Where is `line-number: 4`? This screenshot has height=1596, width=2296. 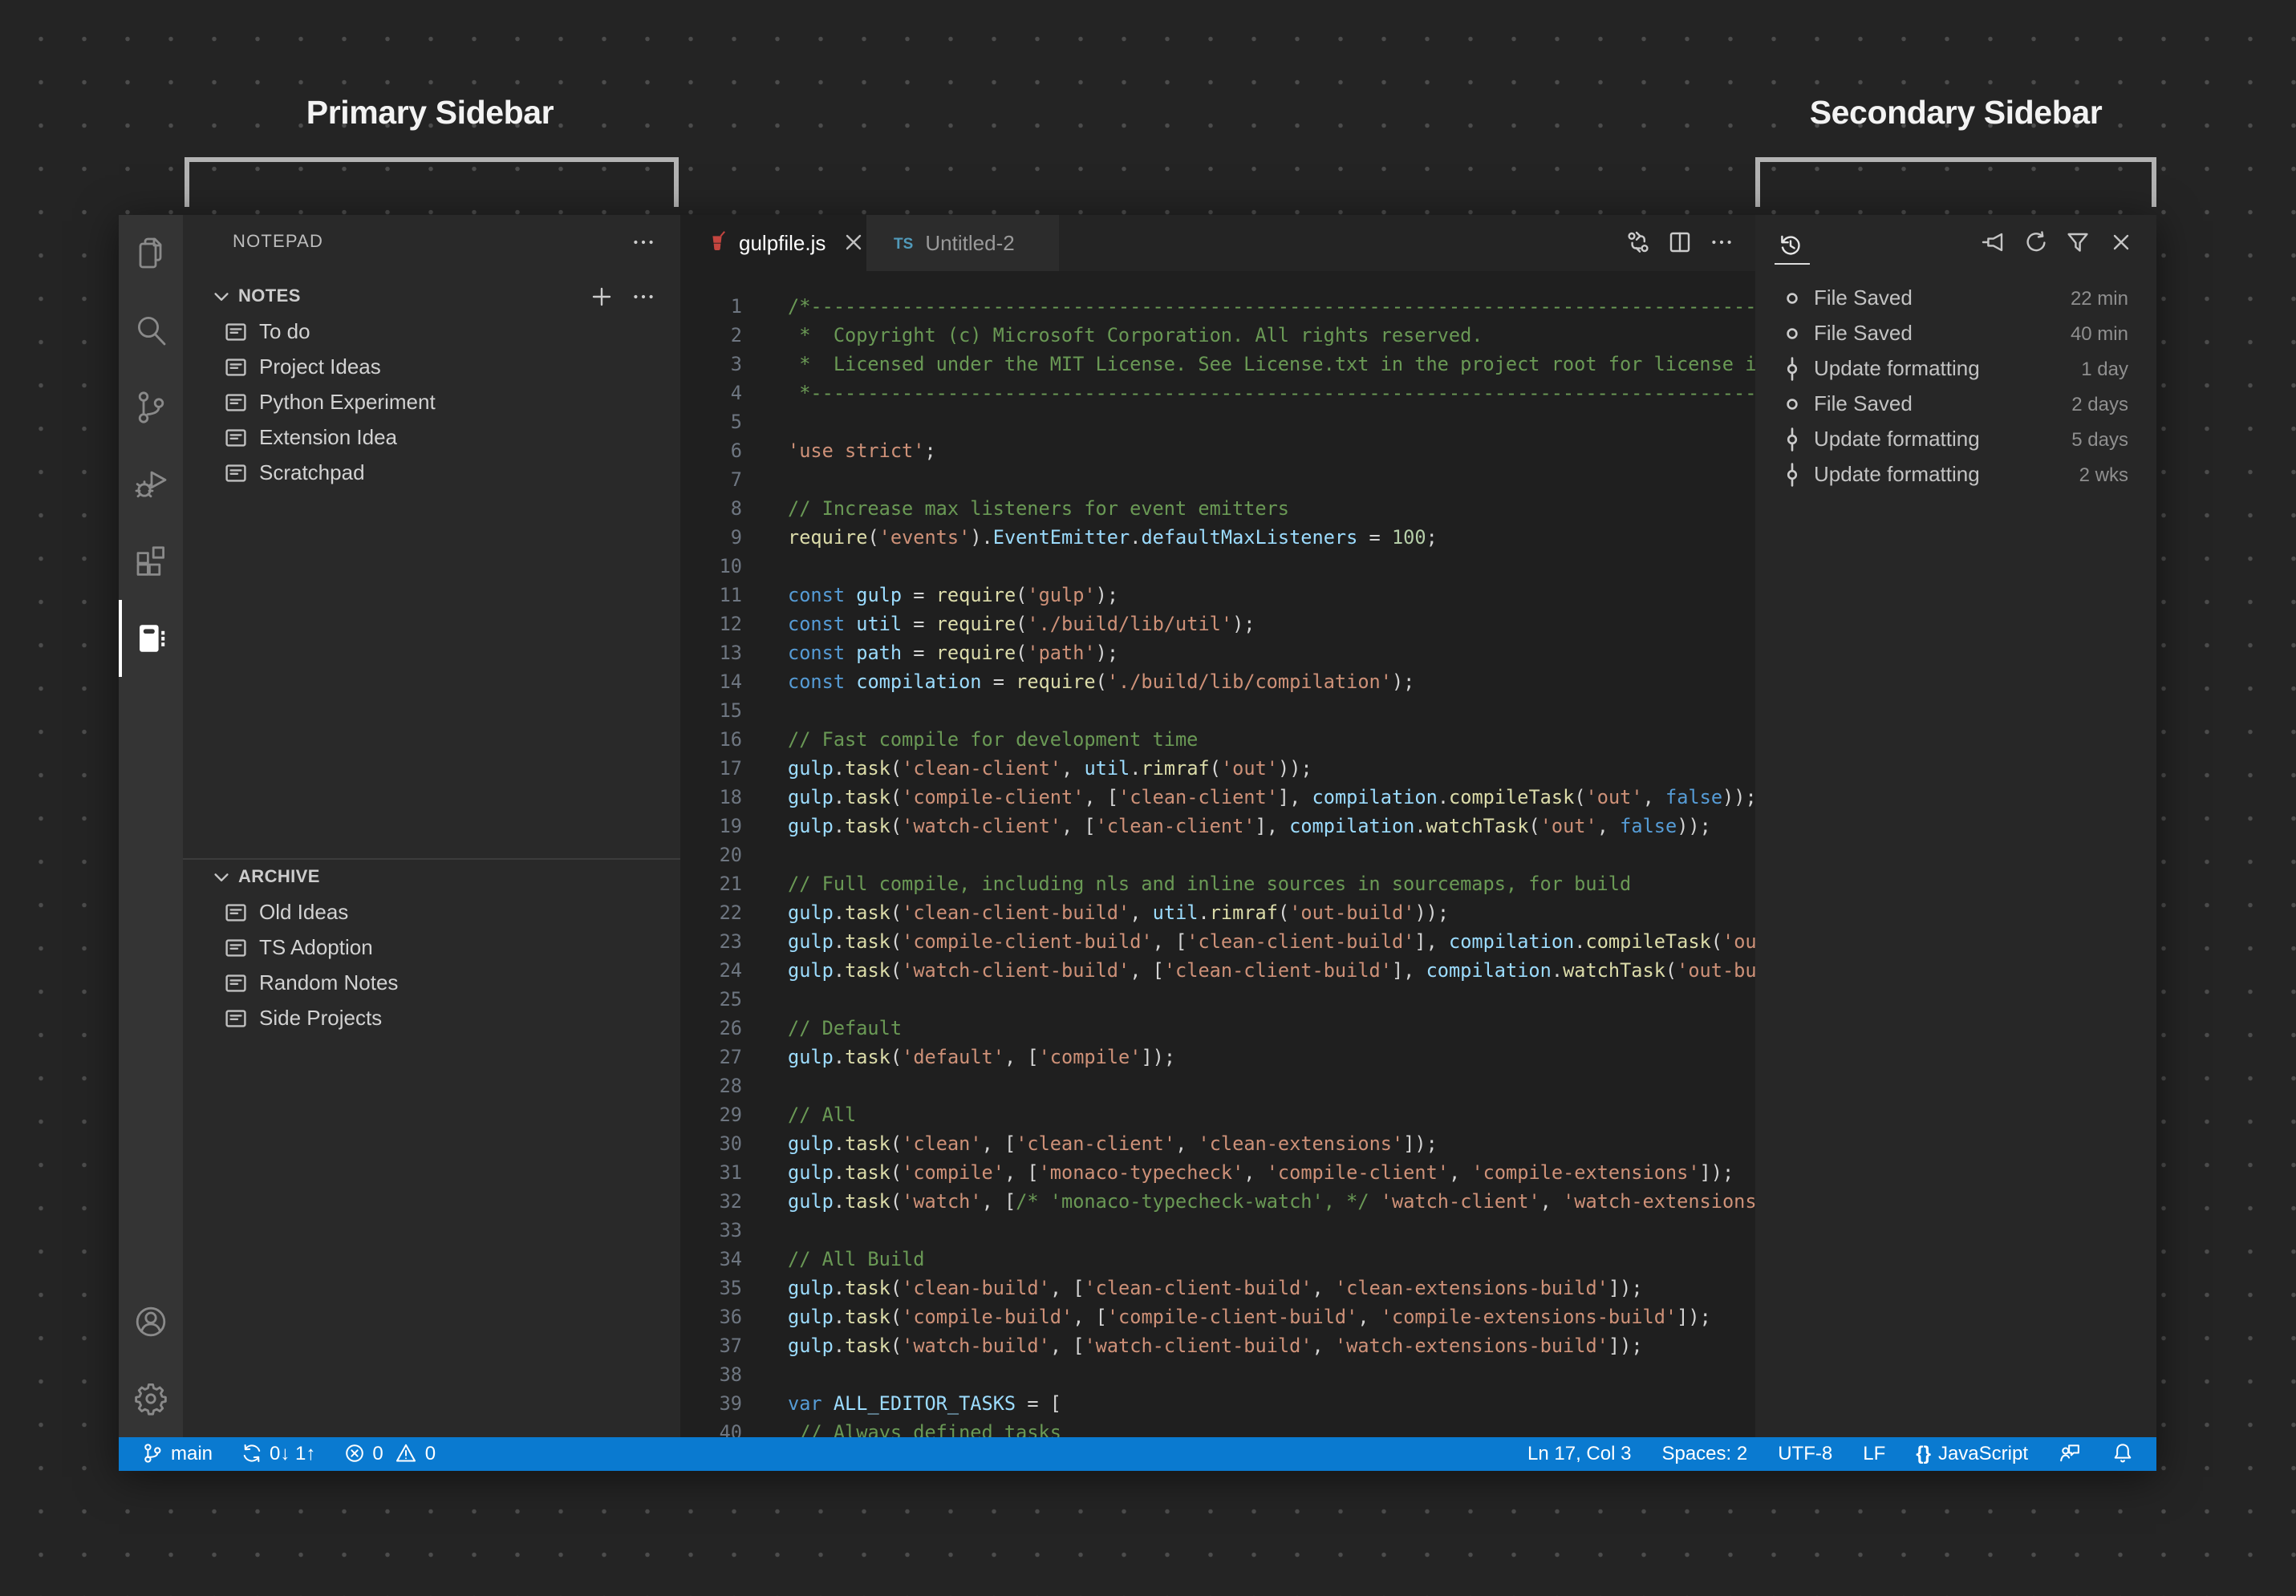
line-number: 4 is located at coordinates (736, 392).